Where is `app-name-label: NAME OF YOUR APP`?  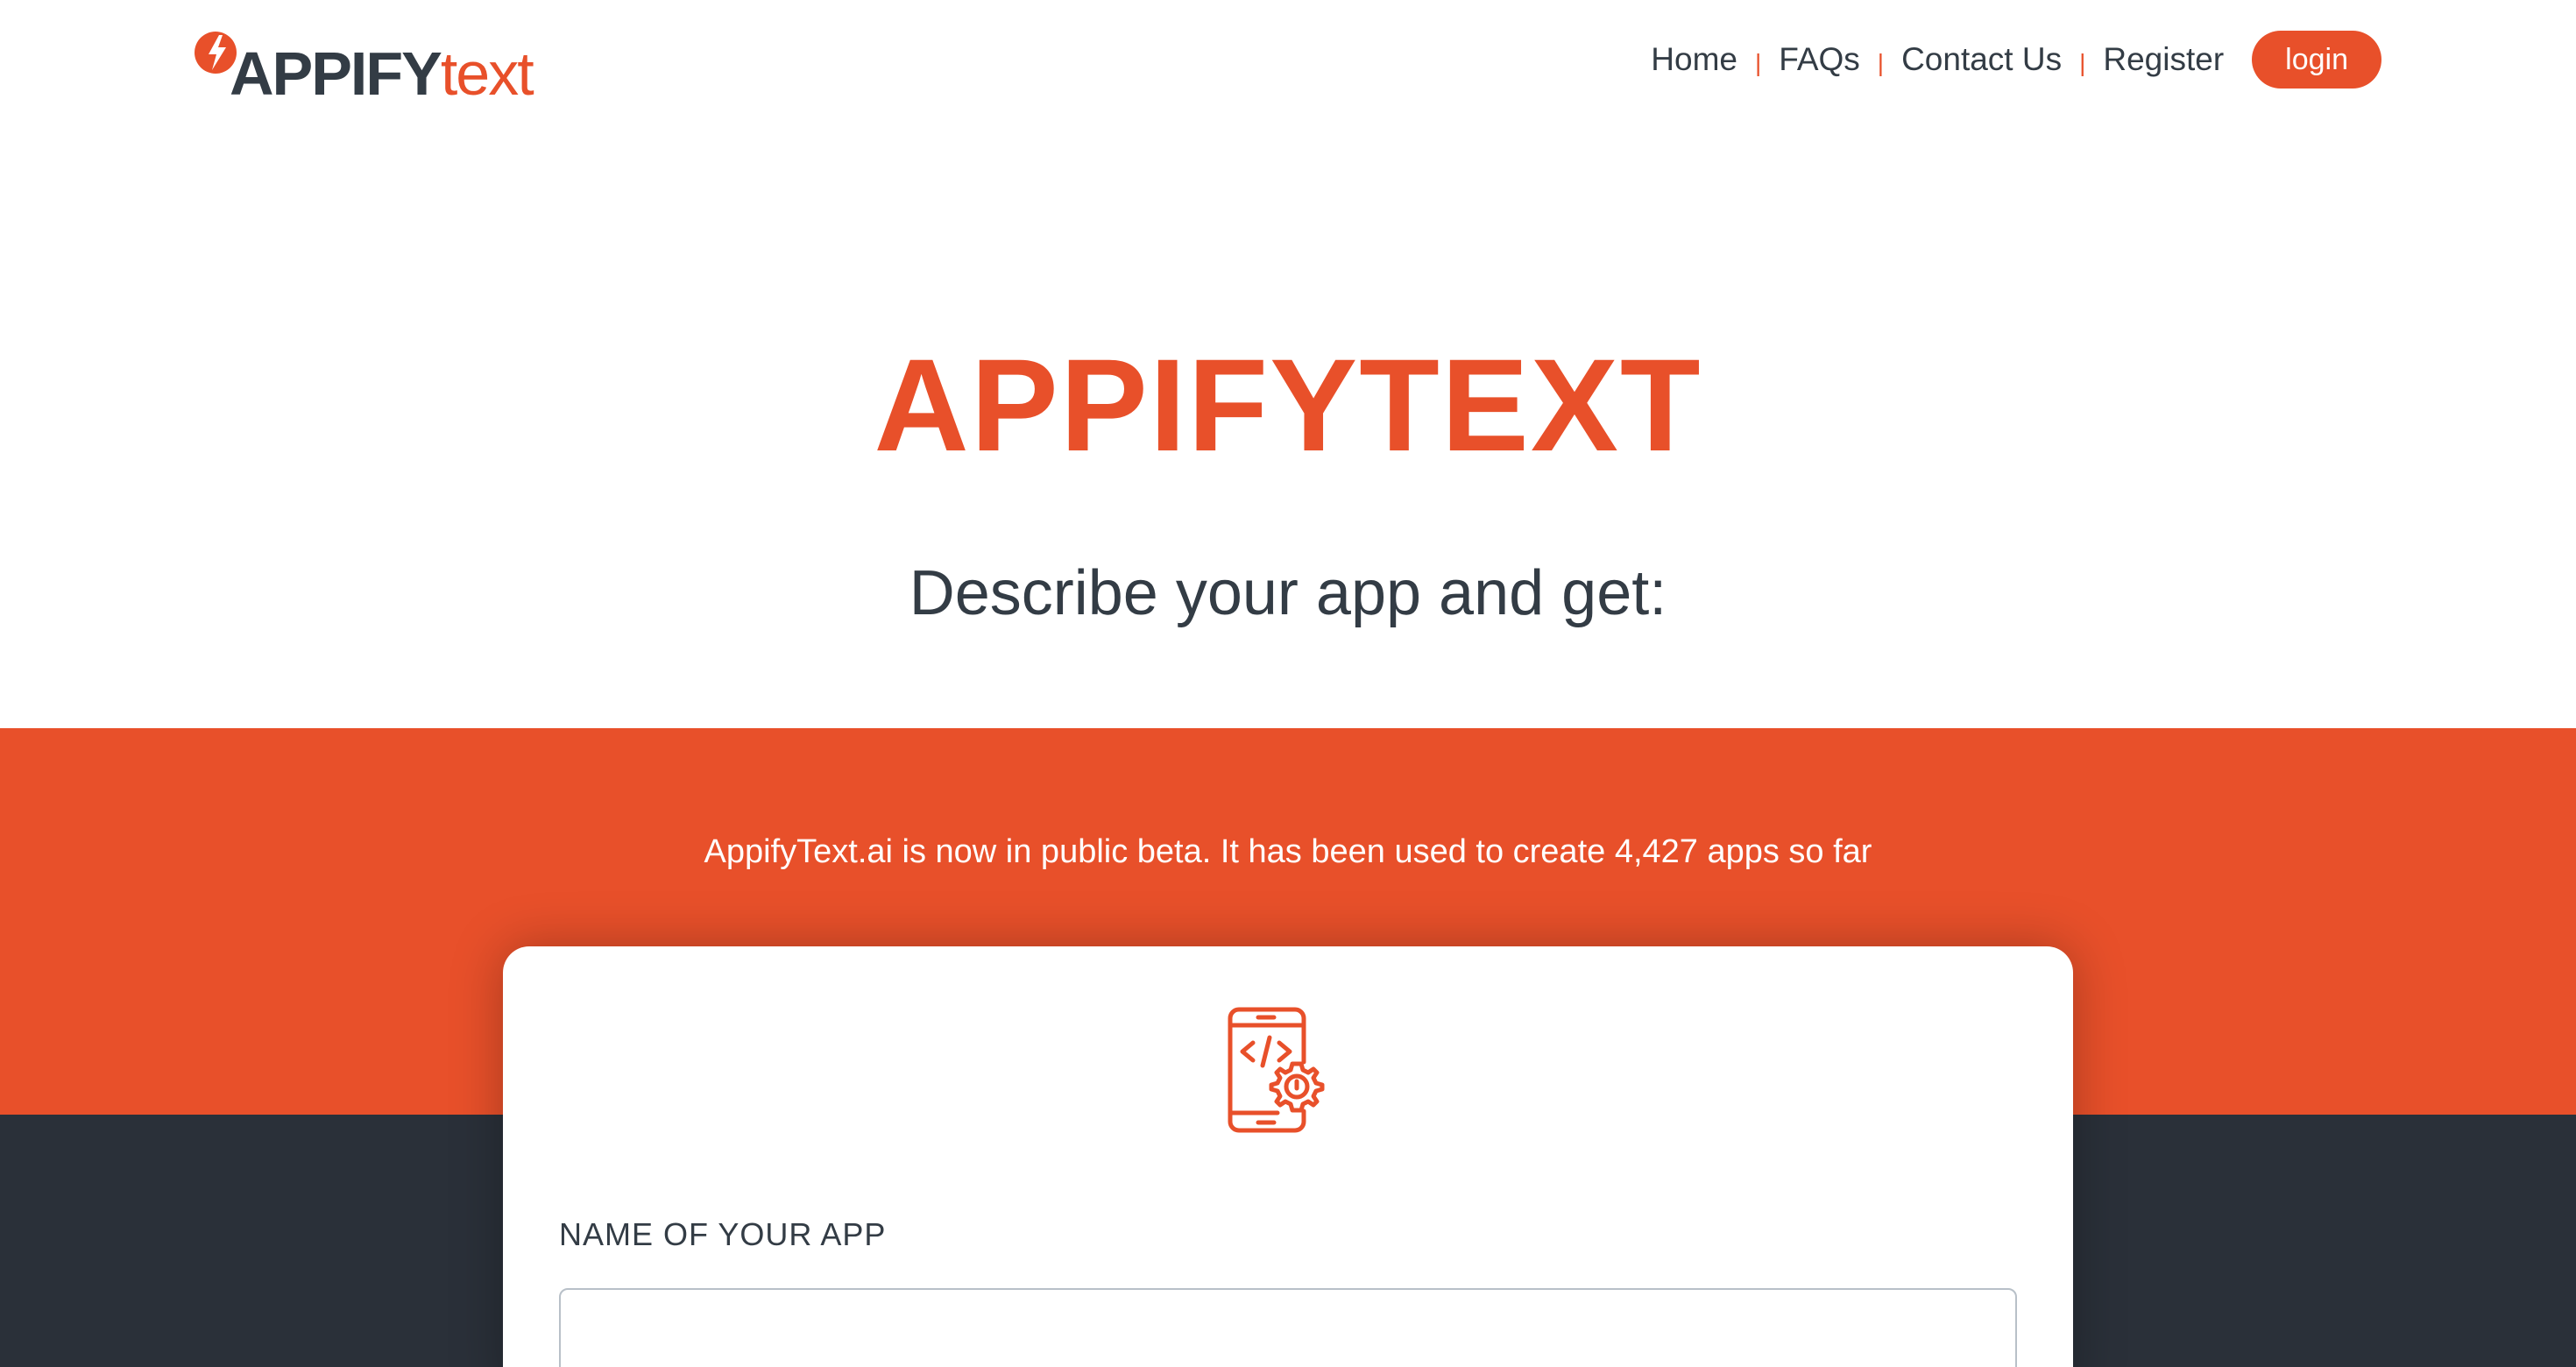 app-name-label: NAME OF YOUR APP is located at coordinates (723, 1234).